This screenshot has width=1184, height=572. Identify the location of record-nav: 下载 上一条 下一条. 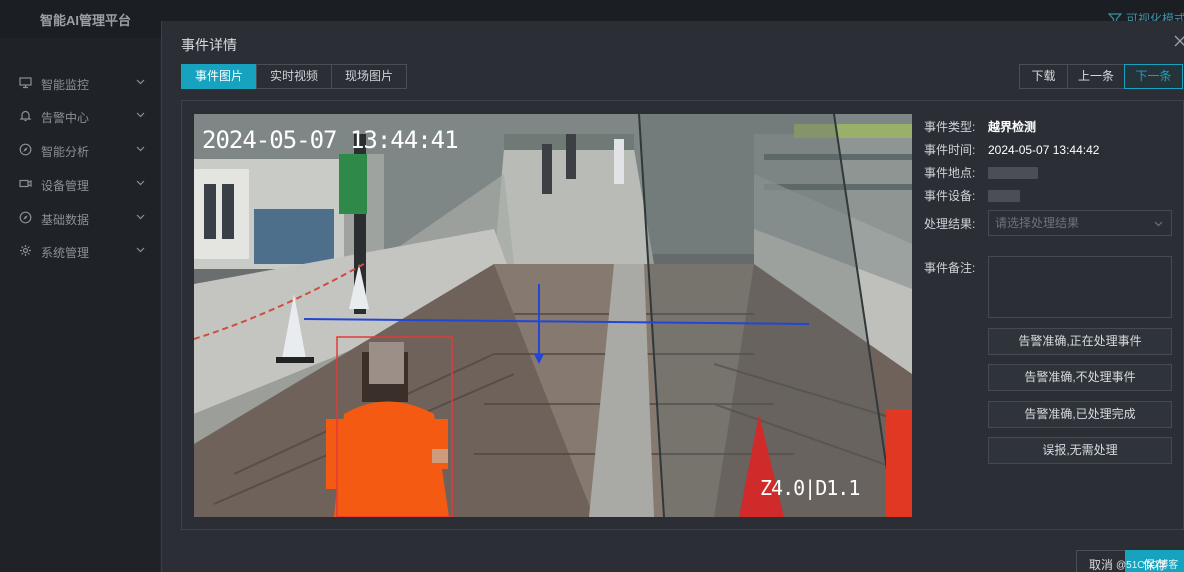
(1101, 76).